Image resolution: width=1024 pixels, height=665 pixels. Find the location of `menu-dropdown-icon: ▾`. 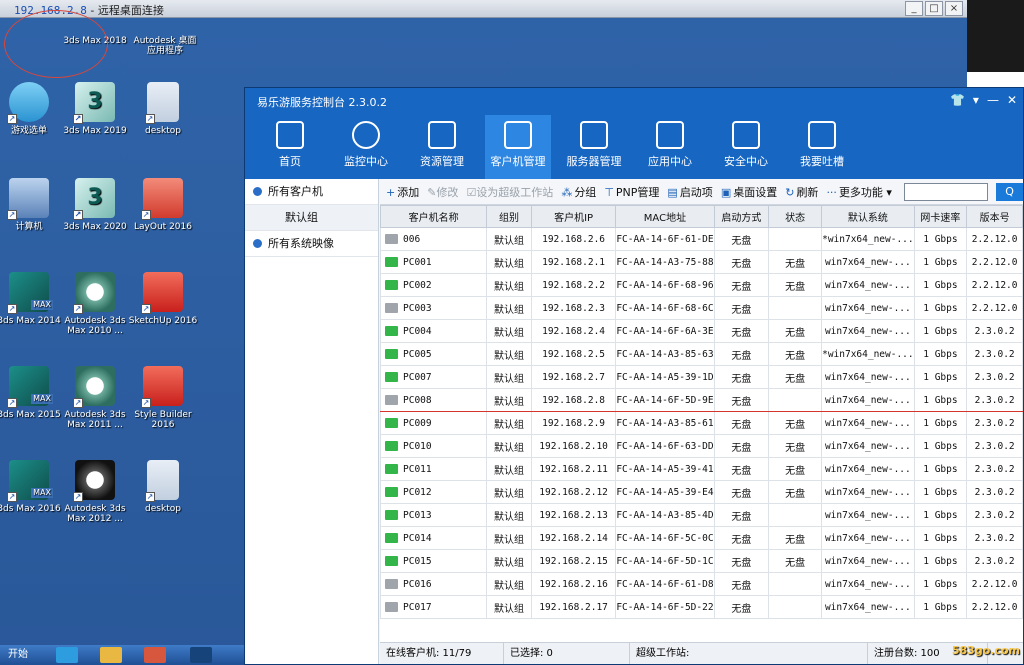

menu-dropdown-icon: ▾ is located at coordinates (976, 100).